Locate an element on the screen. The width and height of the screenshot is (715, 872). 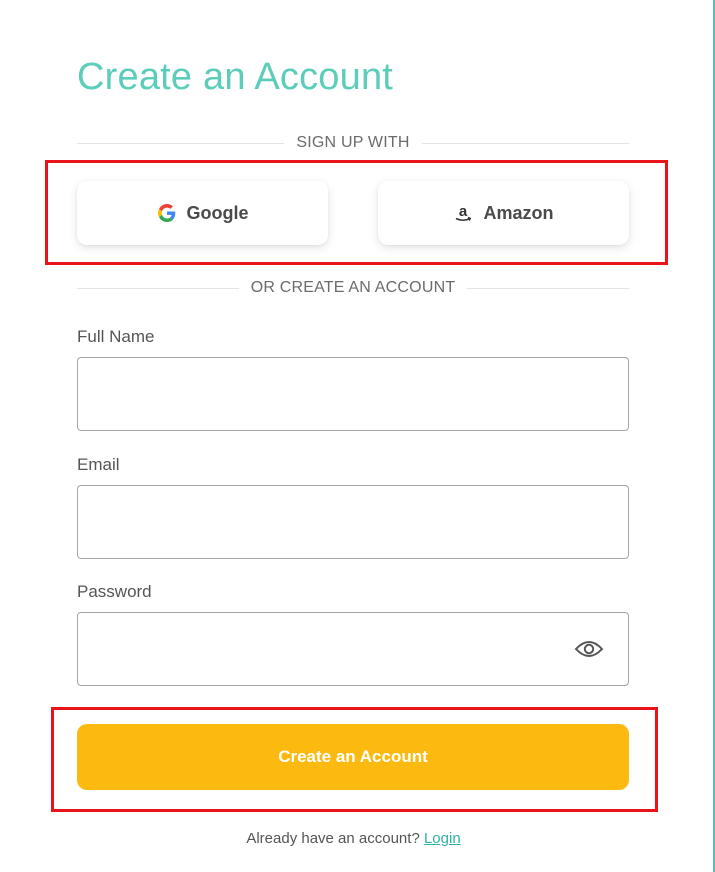
email-label: Email is located at coordinates (98, 464).